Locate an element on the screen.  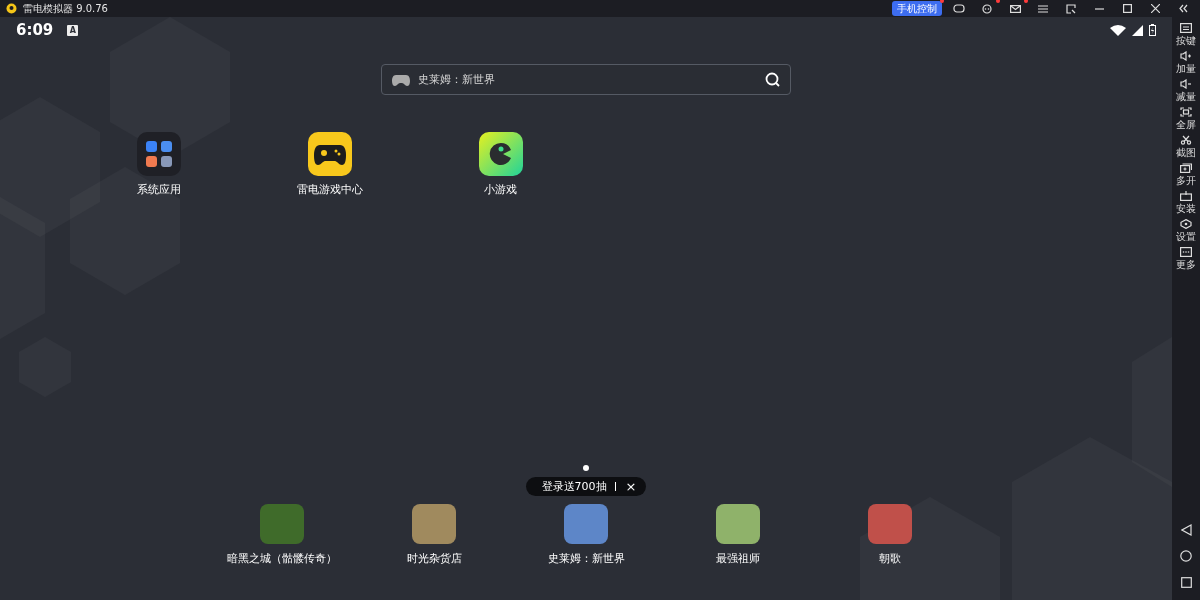
volume-up-icon is located at coordinates (1186, 56).